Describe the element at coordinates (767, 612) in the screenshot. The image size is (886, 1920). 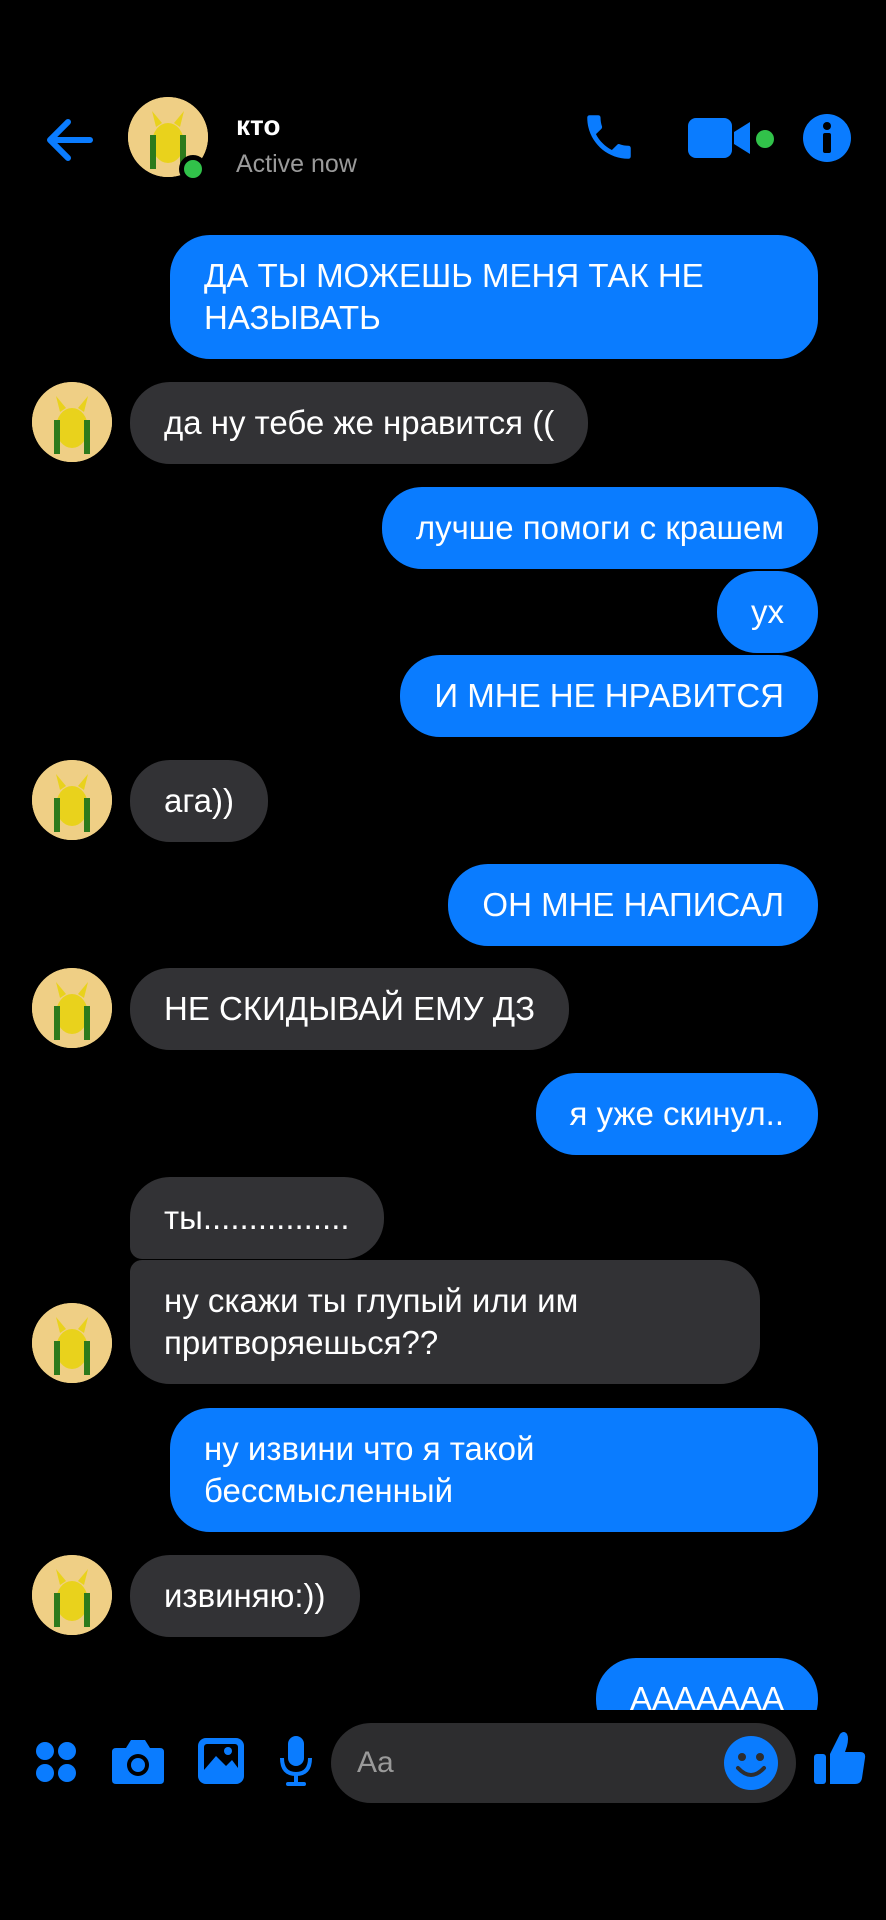
I see `message-outgoing: ух` at that location.